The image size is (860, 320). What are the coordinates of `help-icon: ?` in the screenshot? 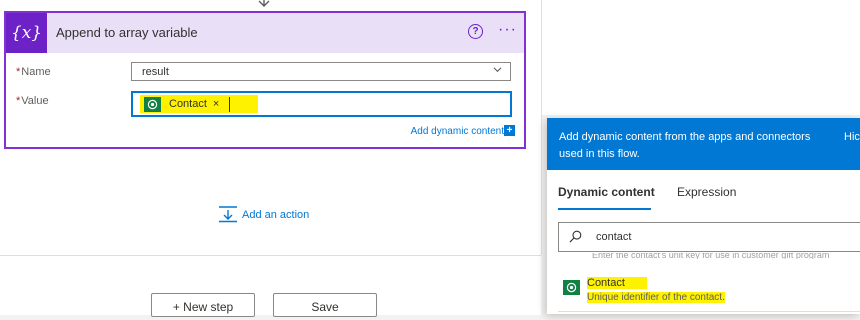 It's located at (475, 31).